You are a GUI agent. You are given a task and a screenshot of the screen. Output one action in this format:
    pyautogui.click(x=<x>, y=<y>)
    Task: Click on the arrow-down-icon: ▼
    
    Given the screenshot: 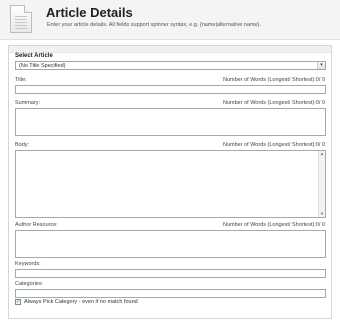 What is the action you would take?
    pyautogui.click(x=322, y=214)
    